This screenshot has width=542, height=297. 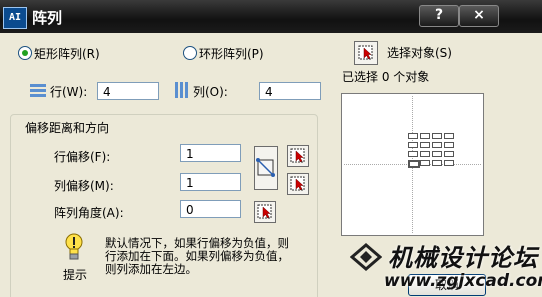 I want to click on rows-icon, so click(x=38, y=90).